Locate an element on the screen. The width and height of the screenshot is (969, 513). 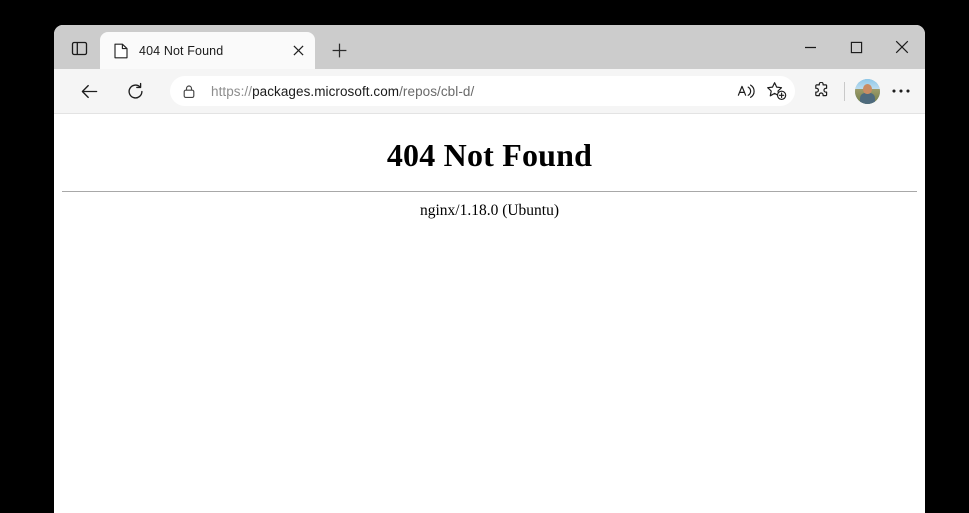
tab-actions-glyph is located at coordinates (79, 48).